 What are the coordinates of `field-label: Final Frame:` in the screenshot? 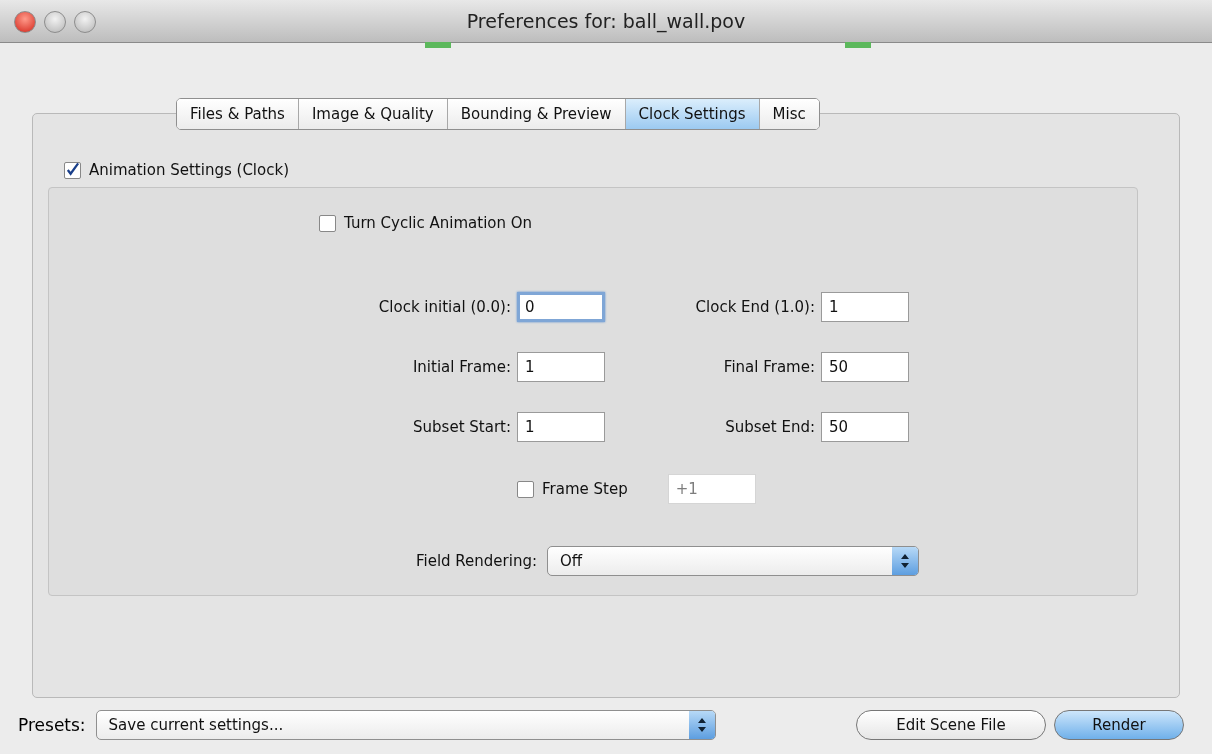 It's located at (768, 367).